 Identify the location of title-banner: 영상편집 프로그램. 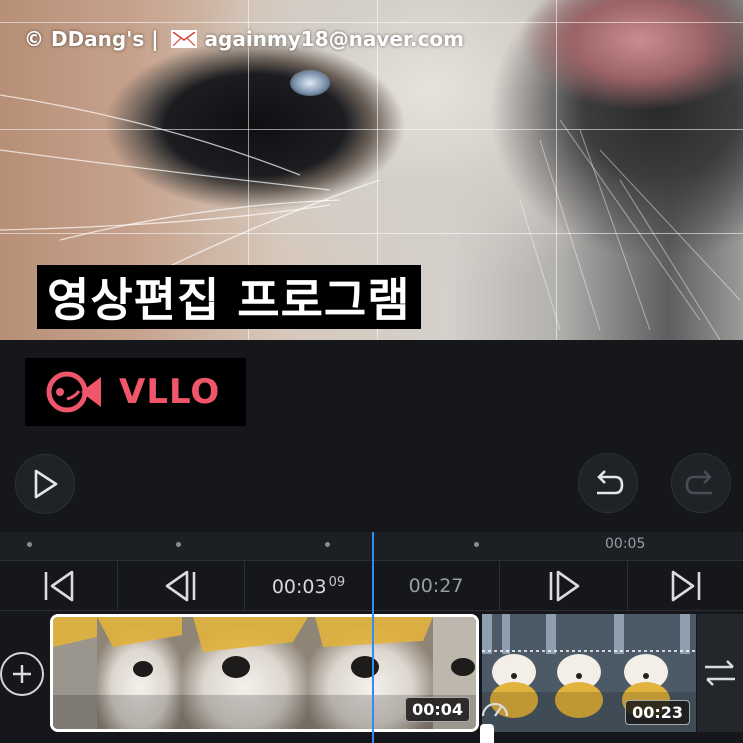
(229, 297).